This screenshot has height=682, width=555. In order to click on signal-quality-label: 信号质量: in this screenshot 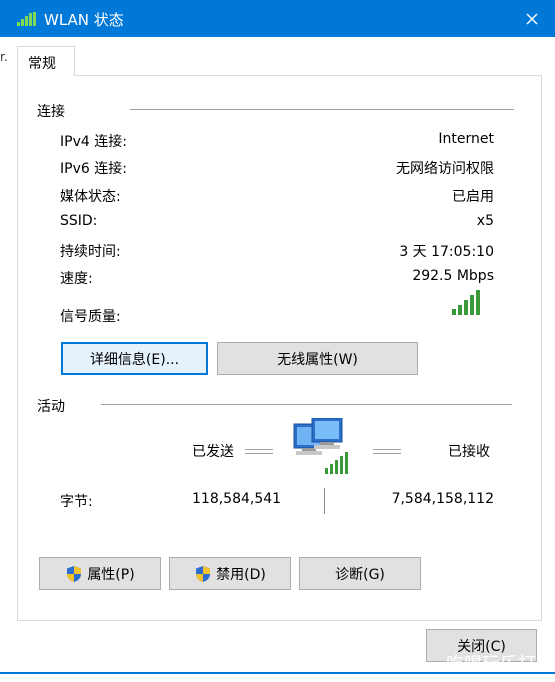, I will do `click(90, 317)`.